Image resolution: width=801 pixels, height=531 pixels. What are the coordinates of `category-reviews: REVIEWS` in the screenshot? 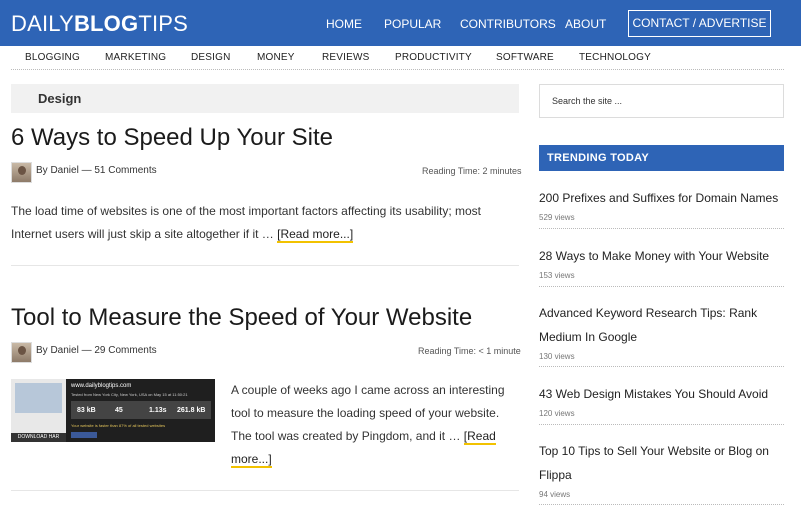 It's located at (346, 57).